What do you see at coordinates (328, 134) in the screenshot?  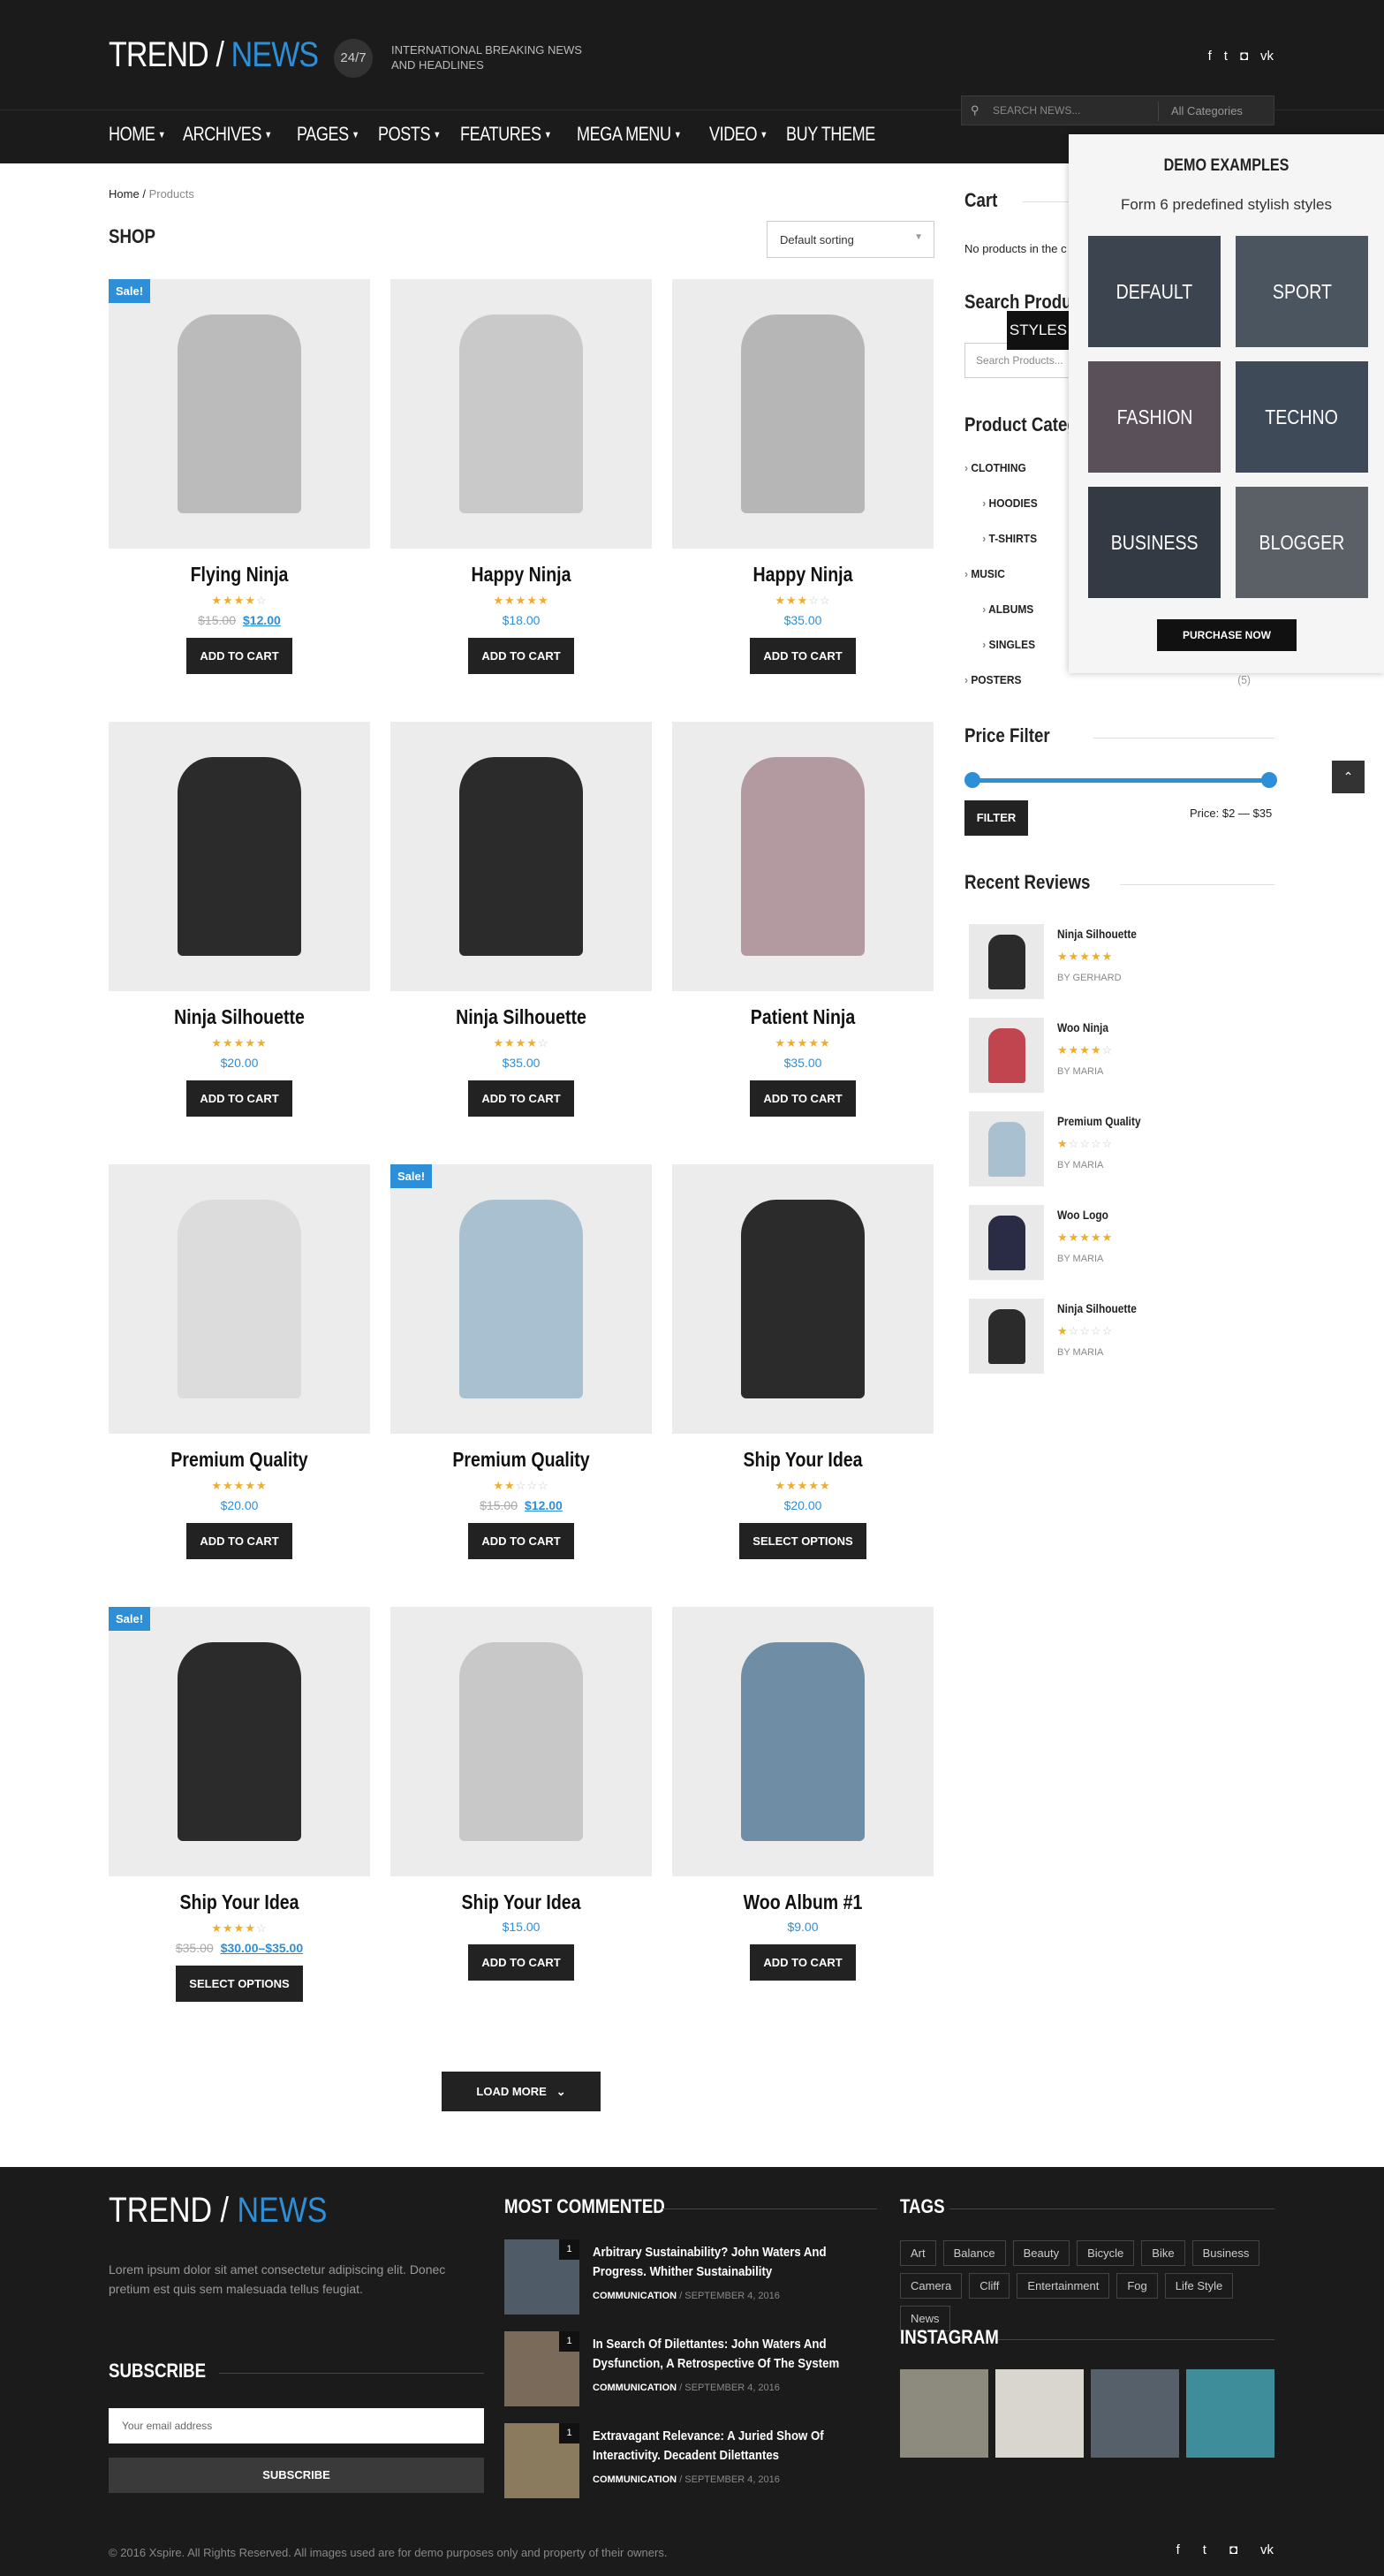 I see `nav-item: PAGES ▼` at bounding box center [328, 134].